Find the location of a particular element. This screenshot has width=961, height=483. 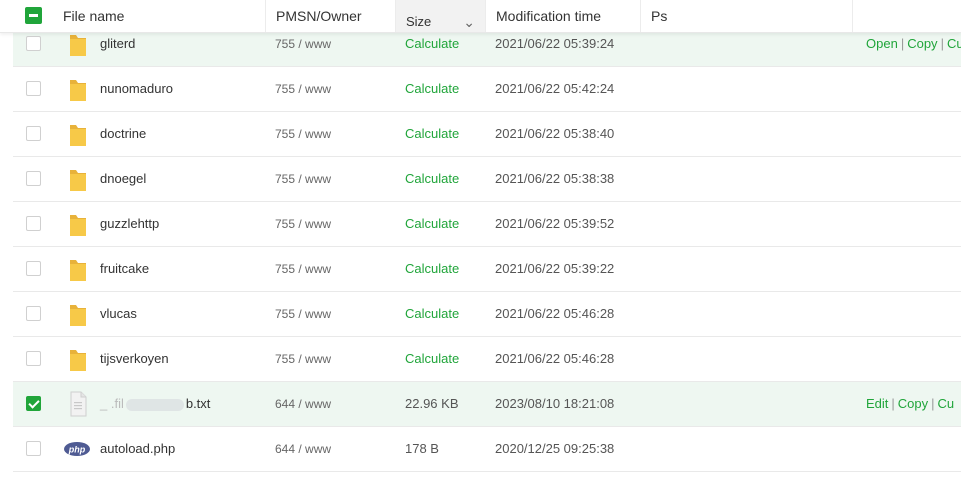

modification-time: 2021/06/22 05:39:52 is located at coordinates (555, 223).